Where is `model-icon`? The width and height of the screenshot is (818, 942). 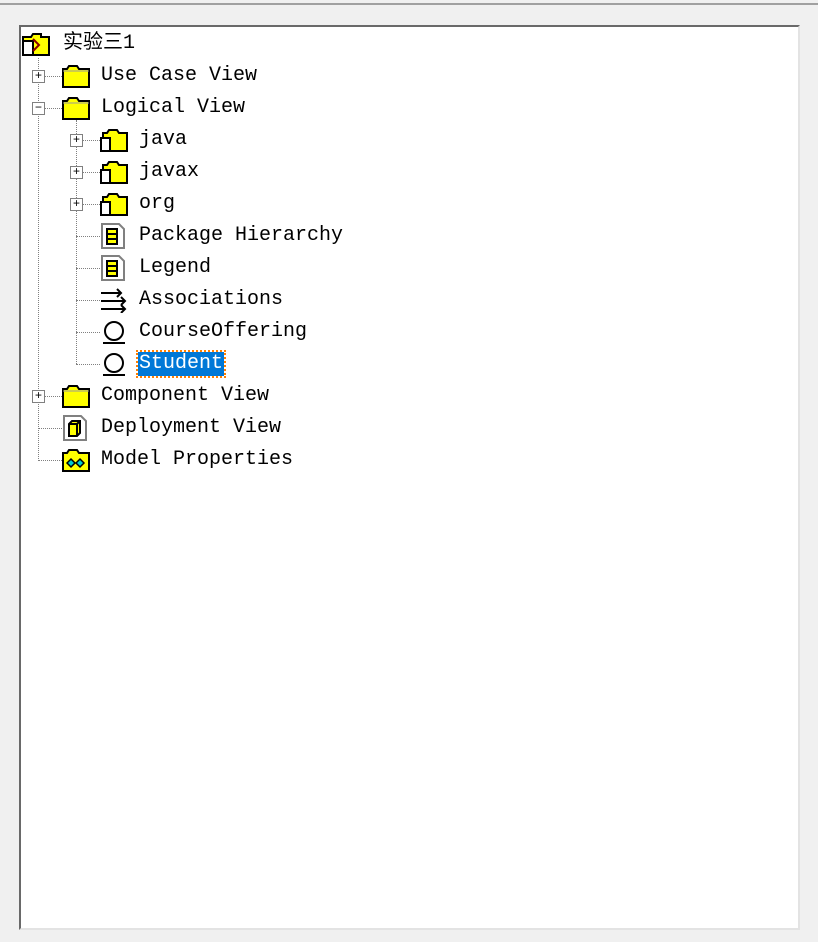 model-icon is located at coordinates (36, 44).